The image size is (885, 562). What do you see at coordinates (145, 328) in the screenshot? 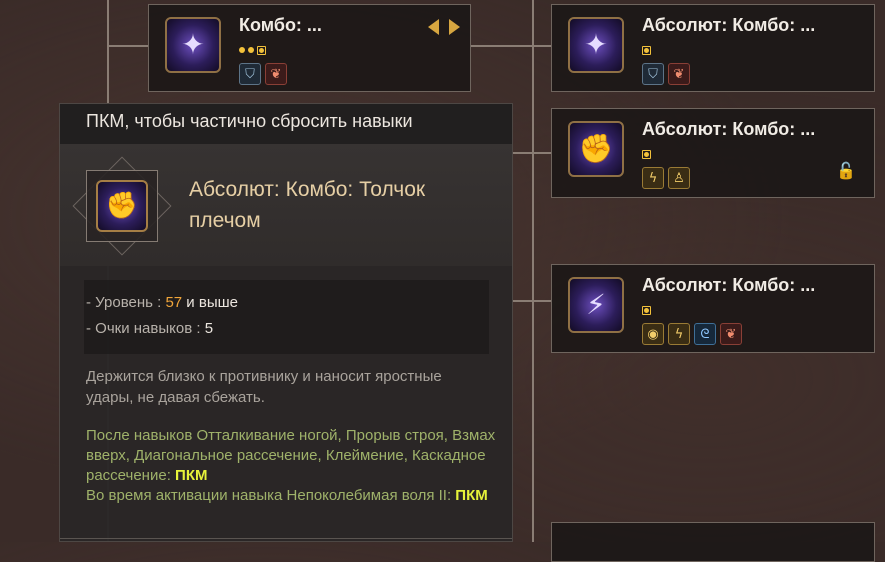
I see `points-label: - Очки навыков :` at bounding box center [145, 328].